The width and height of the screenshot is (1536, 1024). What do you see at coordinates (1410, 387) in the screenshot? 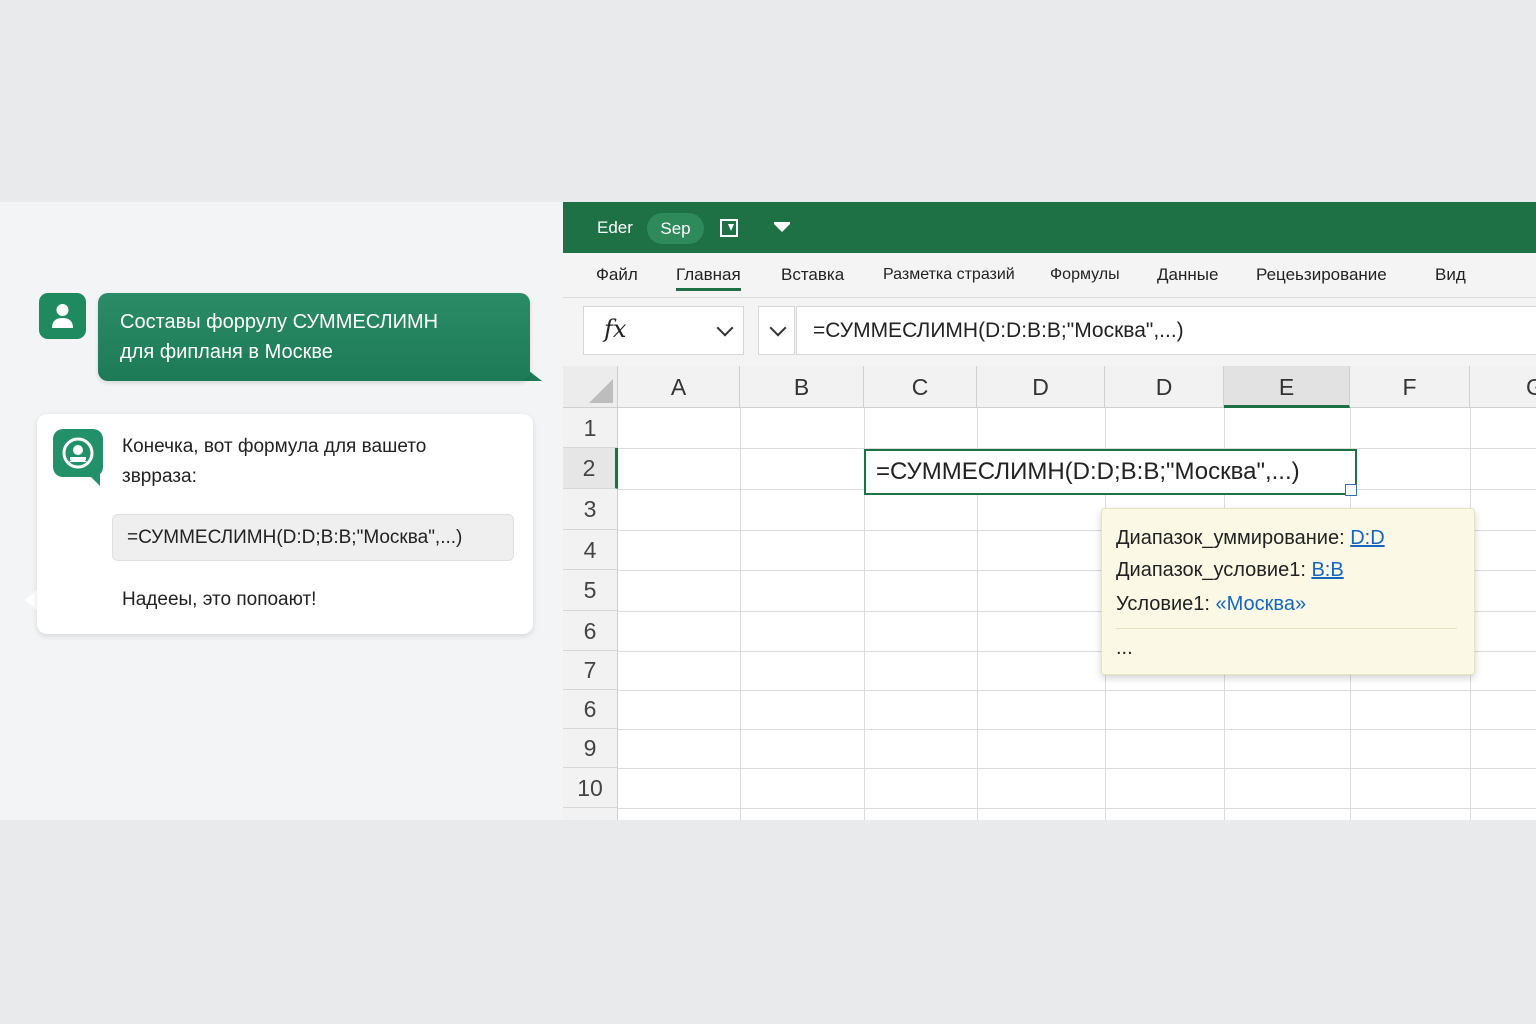
I see `column-header: F` at bounding box center [1410, 387].